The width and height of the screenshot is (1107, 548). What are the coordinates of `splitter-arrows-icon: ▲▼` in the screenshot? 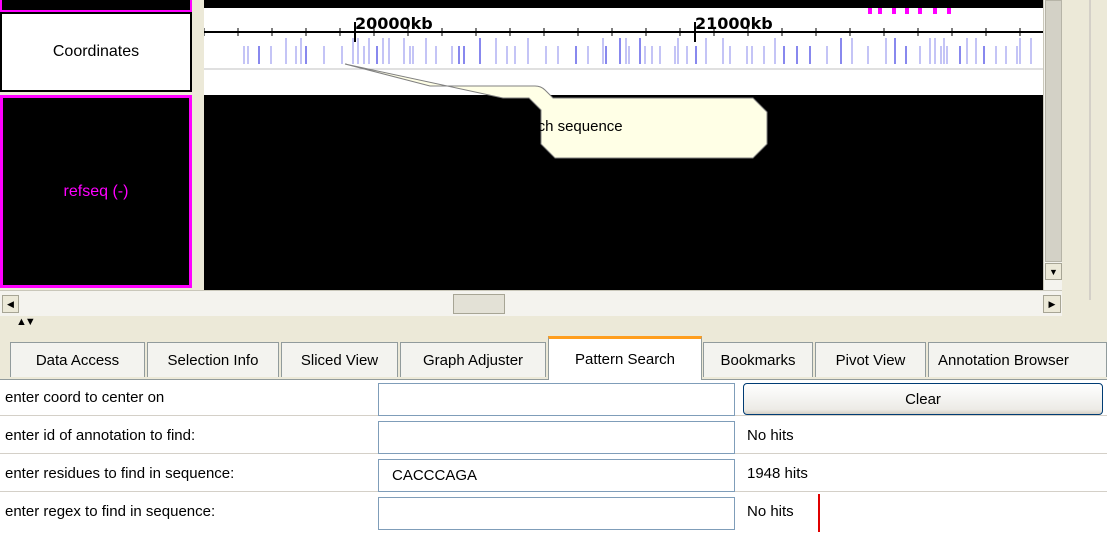 It's located at (26, 322).